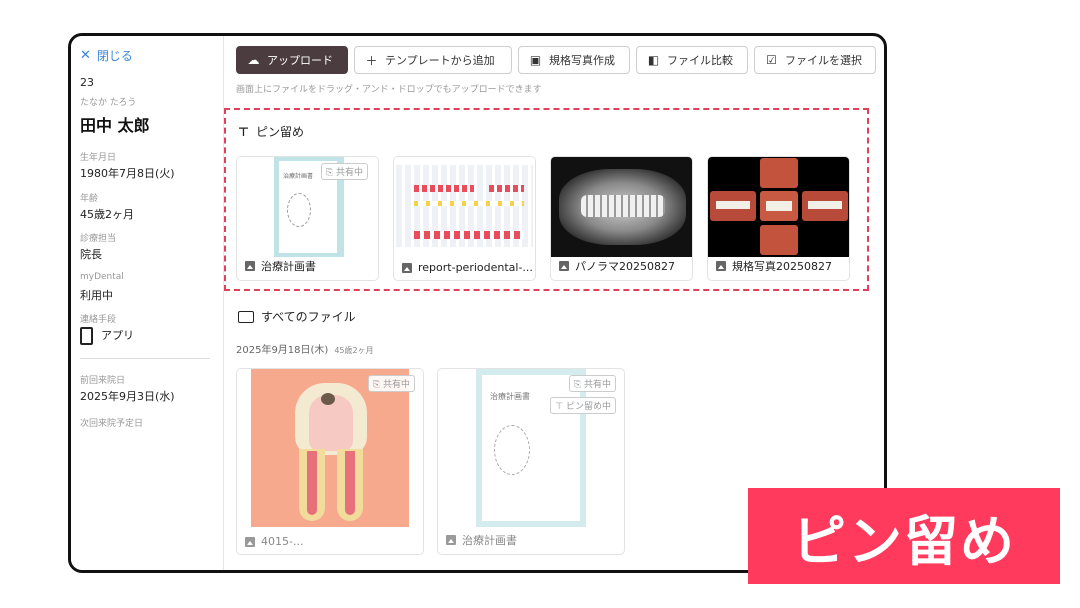  I want to click on pinned-section-title: ⊤ ピン留め, so click(271, 131).